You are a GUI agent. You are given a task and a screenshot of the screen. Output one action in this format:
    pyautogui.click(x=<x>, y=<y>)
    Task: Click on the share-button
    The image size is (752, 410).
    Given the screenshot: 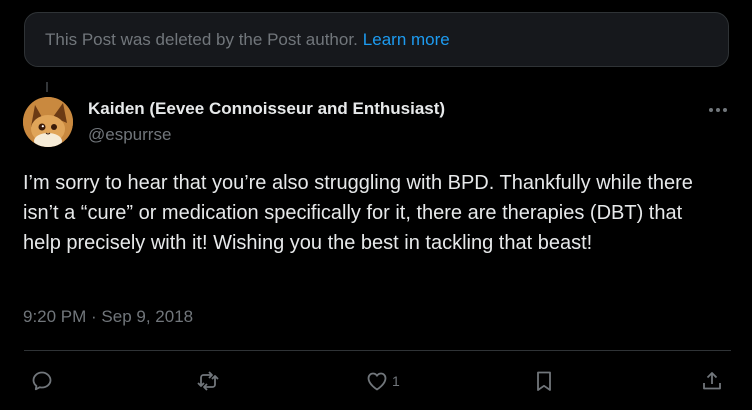 What is the action you would take?
    pyautogui.click(x=712, y=381)
    